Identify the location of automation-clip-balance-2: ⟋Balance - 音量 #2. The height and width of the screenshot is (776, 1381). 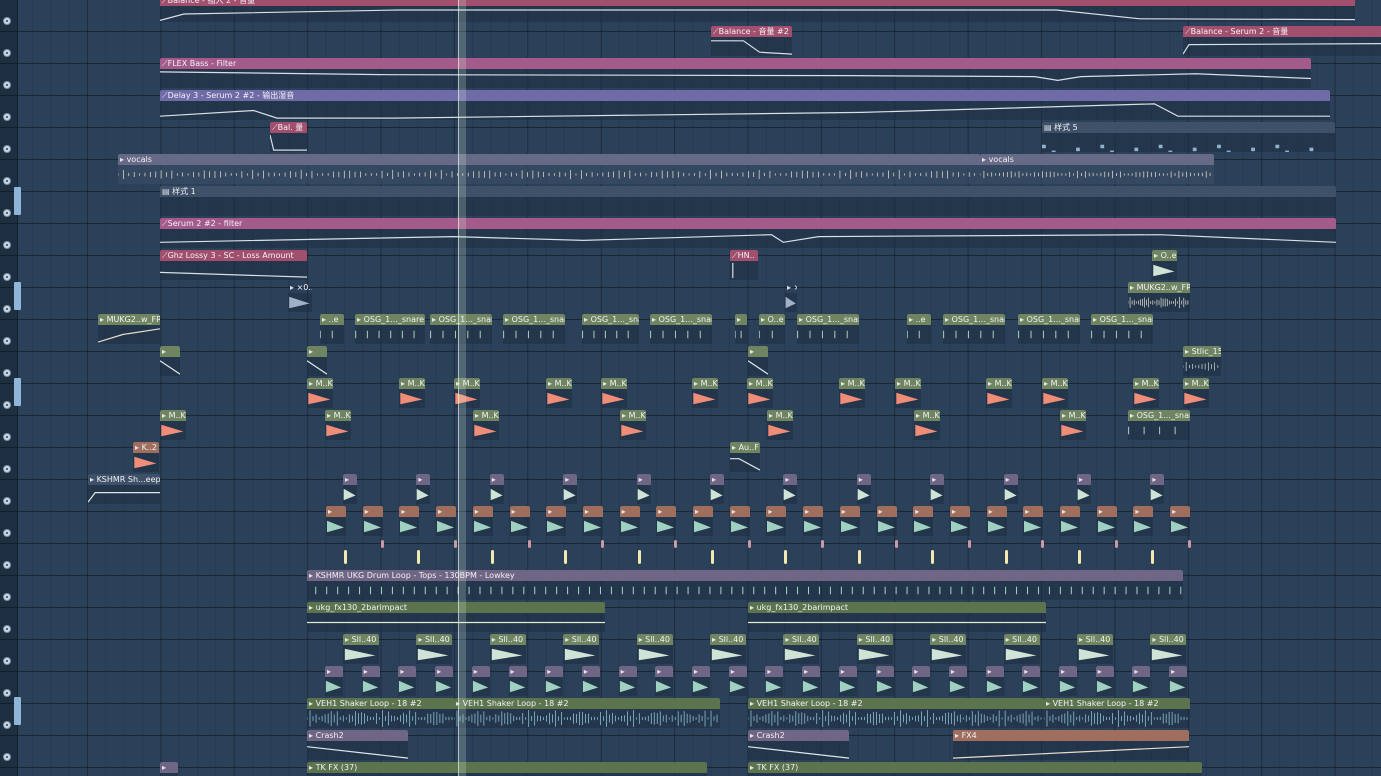
(751, 41).